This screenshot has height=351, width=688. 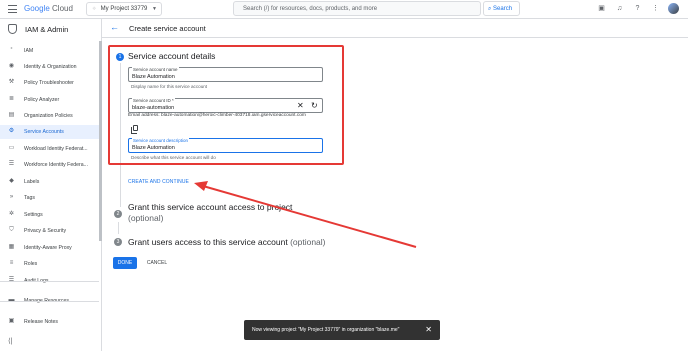 I want to click on sidebar-item-label: Tags, so click(x=29, y=198).